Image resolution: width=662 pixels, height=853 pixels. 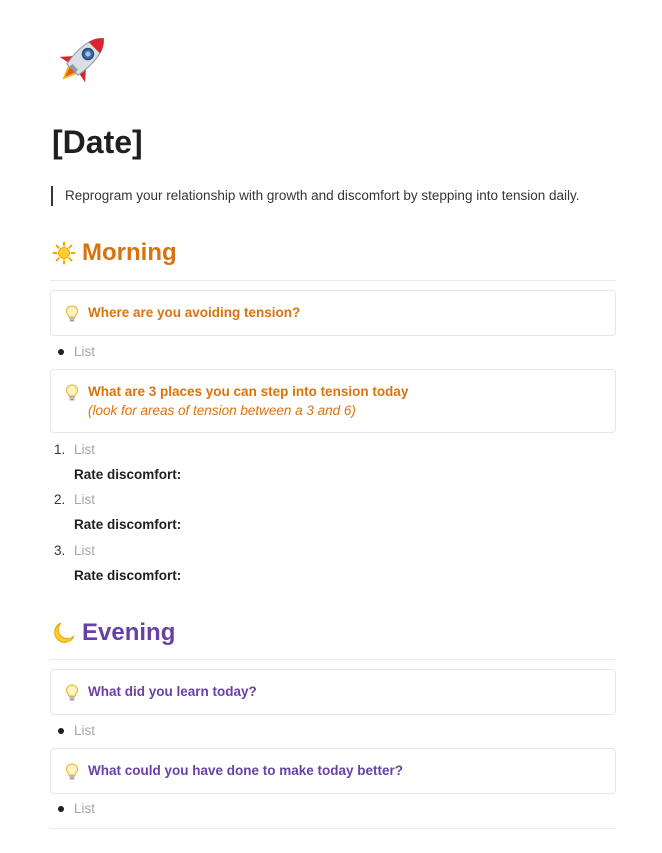 I want to click on moon-icon, so click(x=64, y=632).